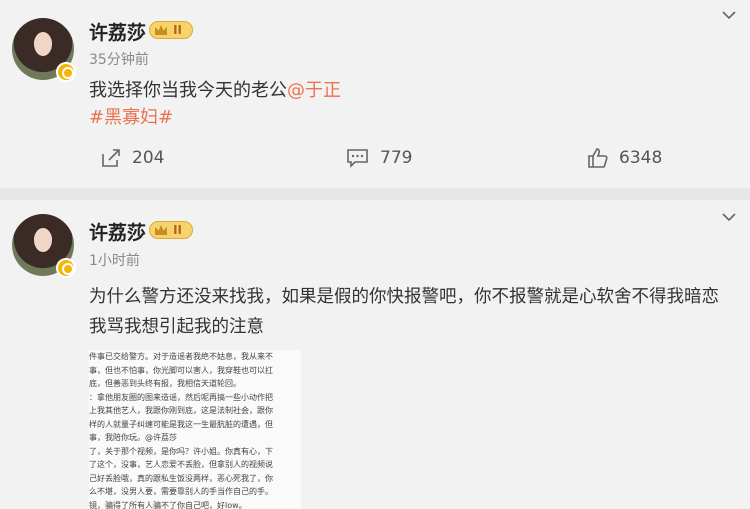  What do you see at coordinates (119, 59) in the screenshot?
I see `post-time: 35分钟前` at bounding box center [119, 59].